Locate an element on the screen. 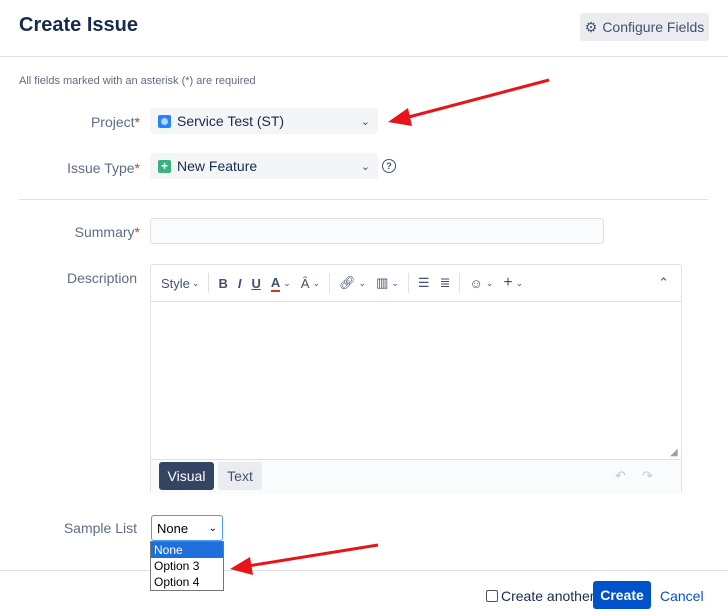  annotation-arrow-dropdown is located at coordinates (304, 559).